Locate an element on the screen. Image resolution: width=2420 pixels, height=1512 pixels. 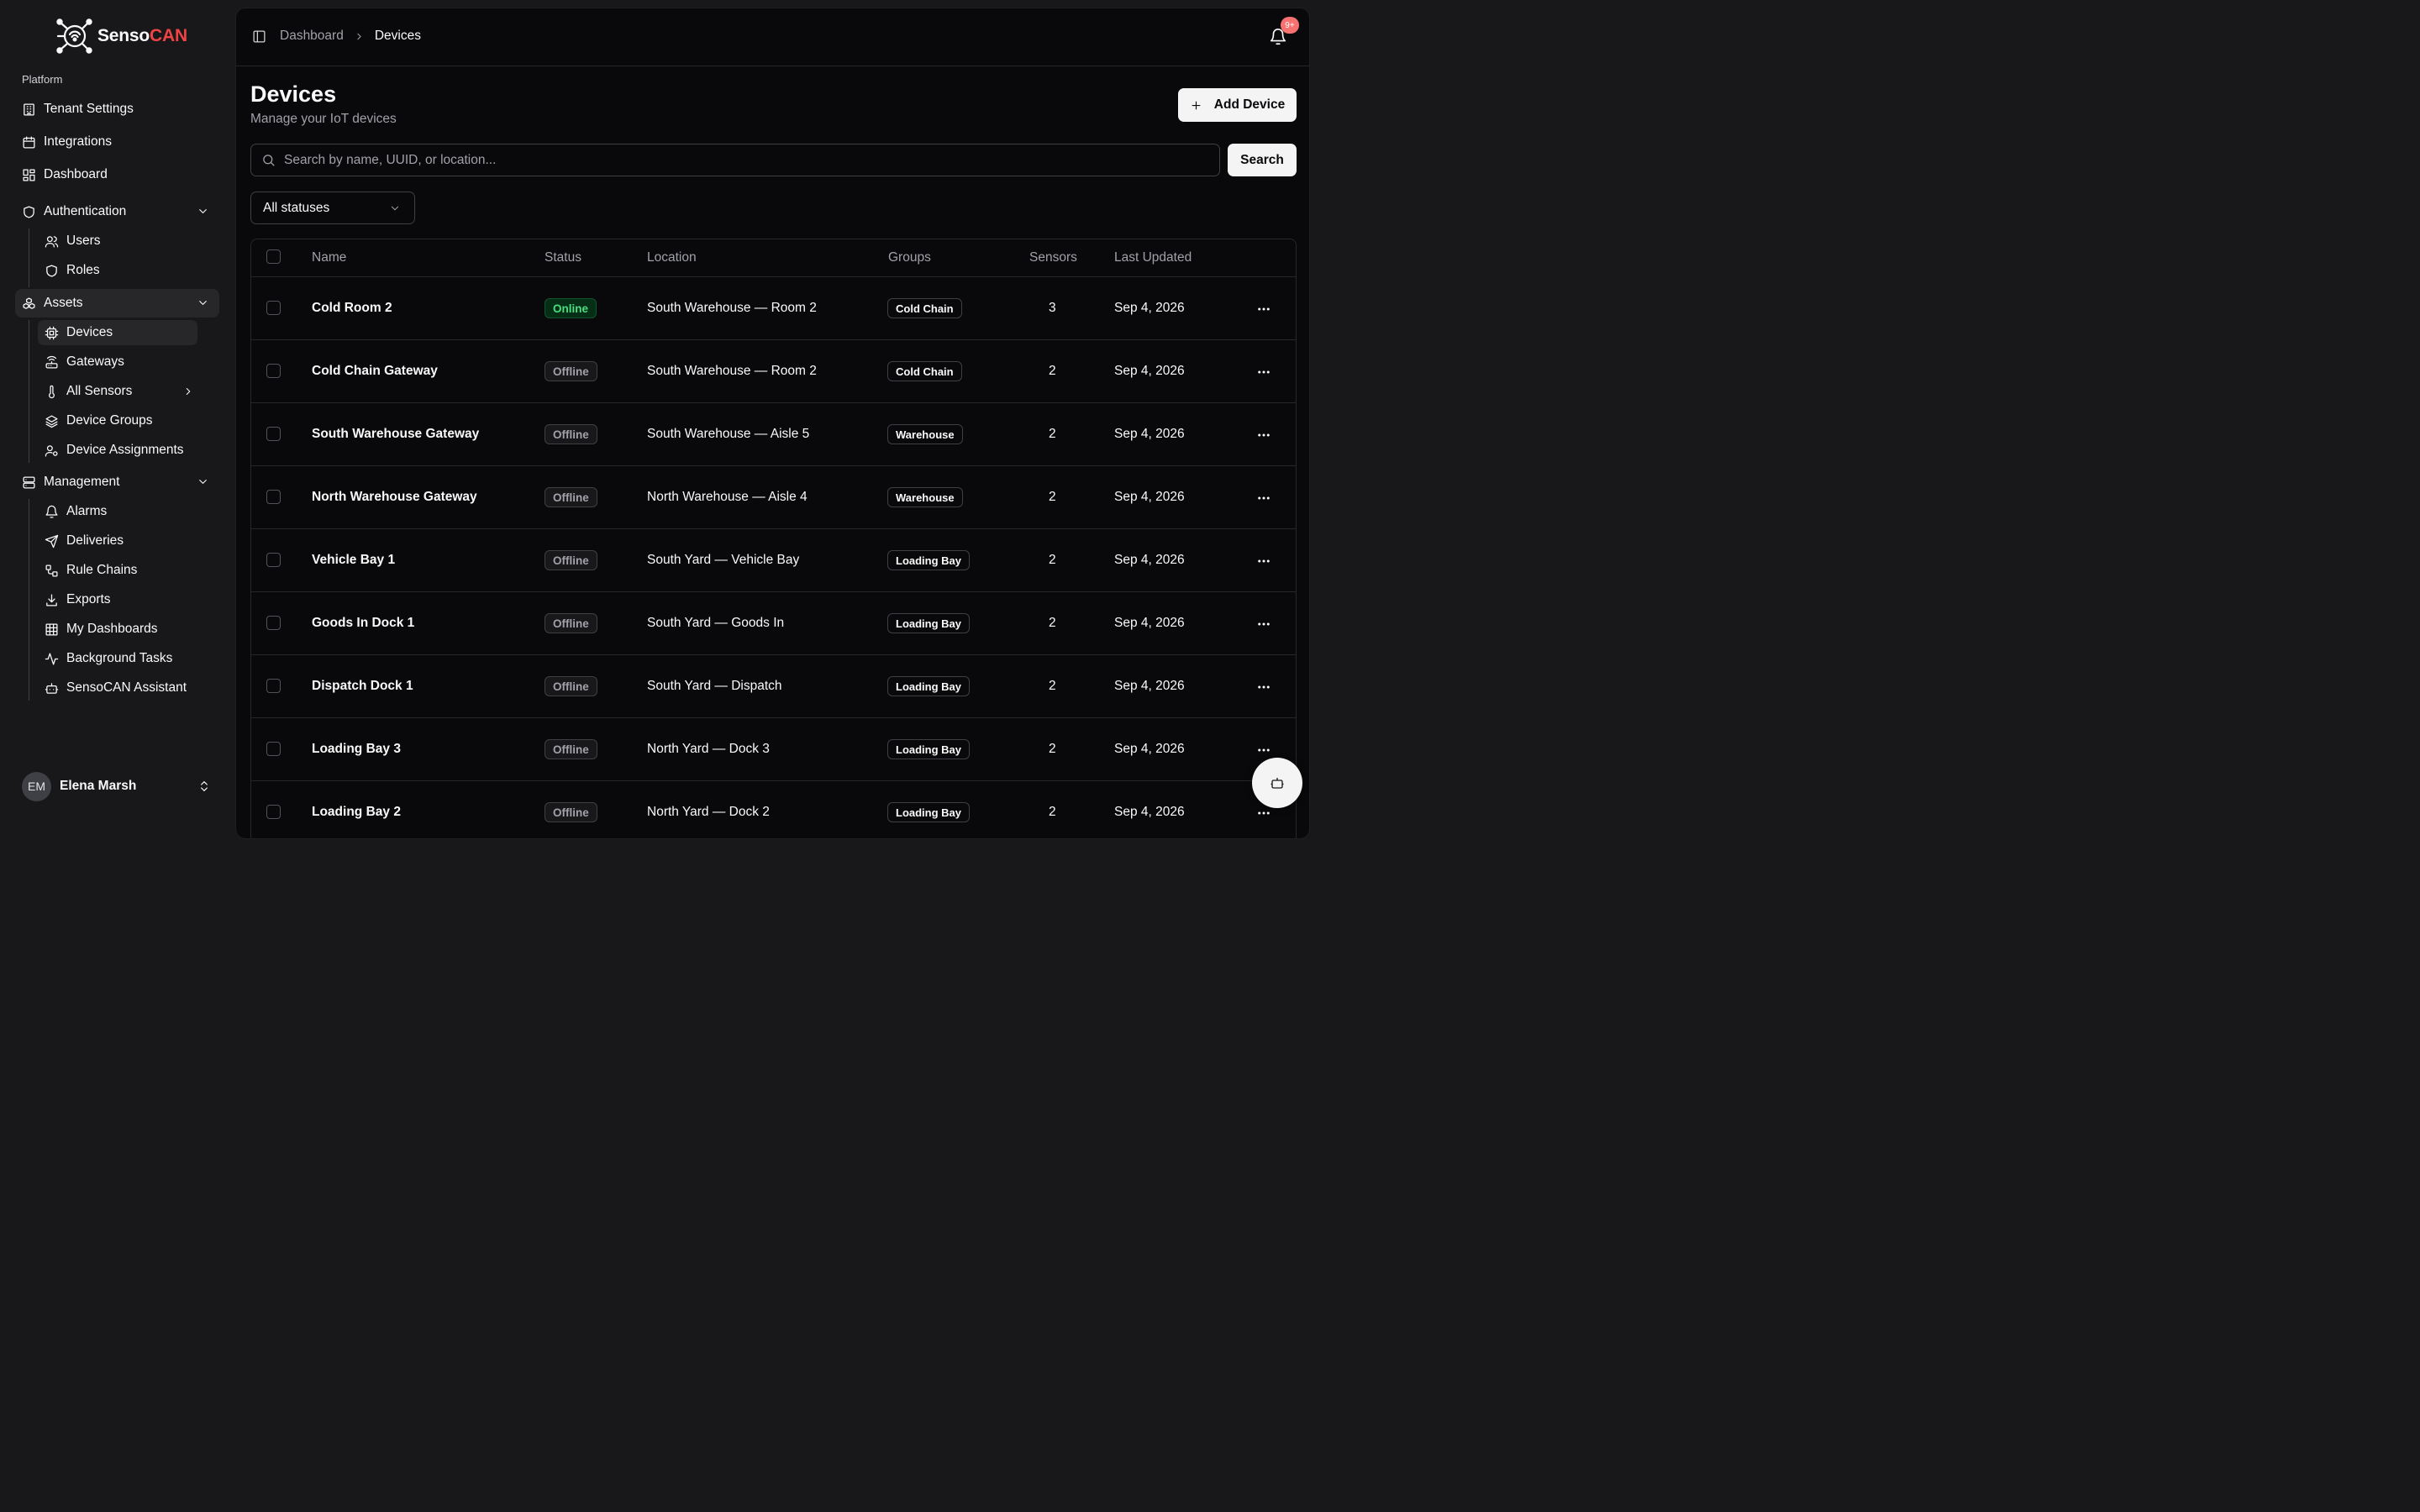
assistant-chat-button is located at coordinates (1277, 783).